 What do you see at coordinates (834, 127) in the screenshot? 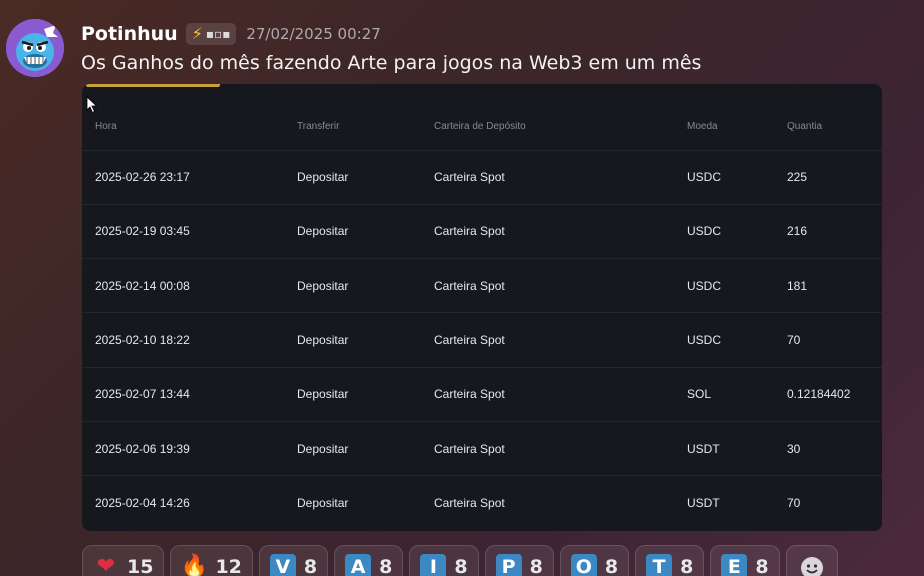
I see `column-header: Quantia` at bounding box center [834, 127].